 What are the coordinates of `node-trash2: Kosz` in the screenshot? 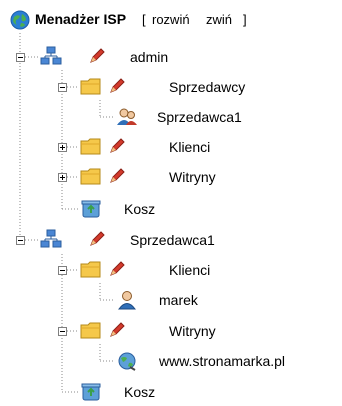 It's located at (139, 392).